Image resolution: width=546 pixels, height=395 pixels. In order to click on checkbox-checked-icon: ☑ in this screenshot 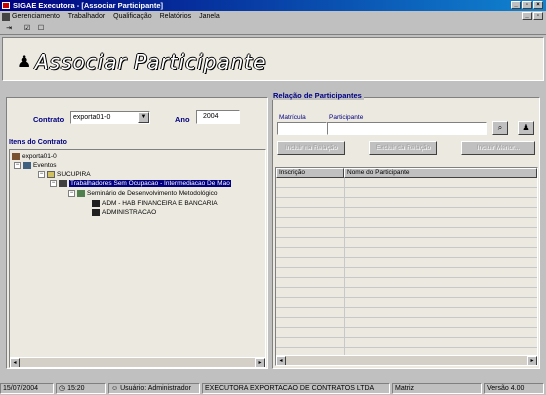, I will do `click(27, 28)`.